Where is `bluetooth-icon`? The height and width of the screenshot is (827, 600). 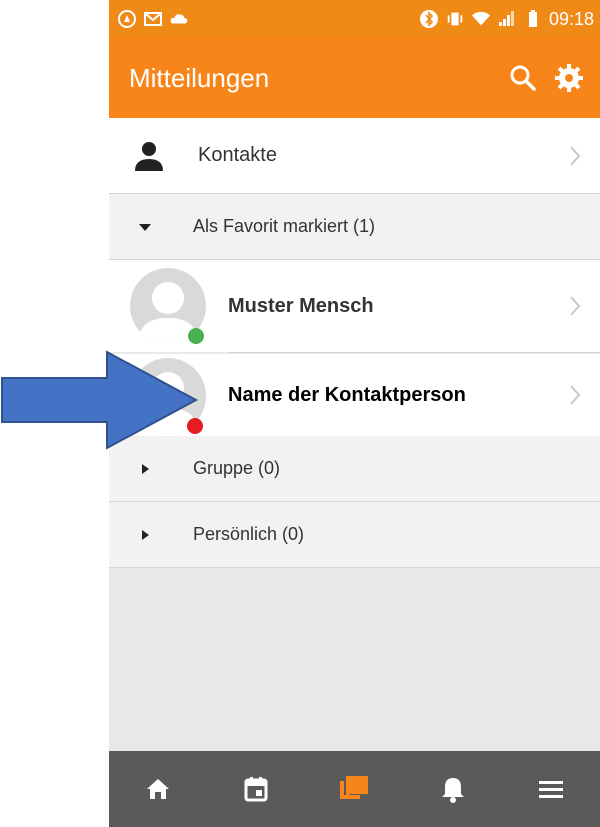 bluetooth-icon is located at coordinates (429, 19).